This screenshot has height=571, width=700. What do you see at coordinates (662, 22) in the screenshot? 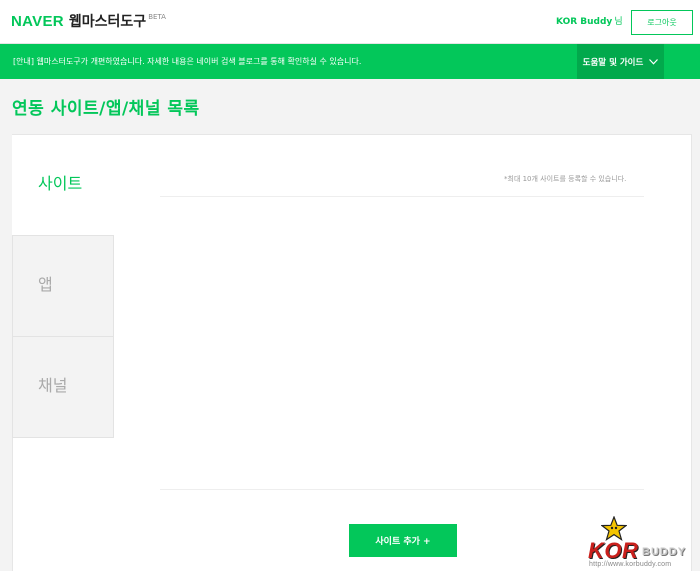
I see `logout-button: 로그아웃` at bounding box center [662, 22].